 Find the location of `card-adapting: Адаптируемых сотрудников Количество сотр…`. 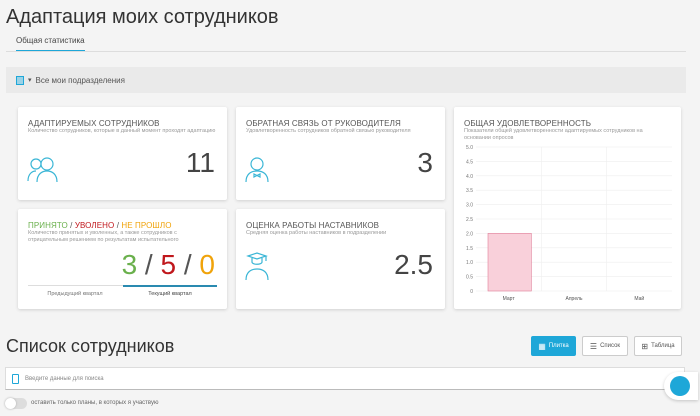

card-adapting: Адаптируемых сотрудников Количество сотр… is located at coordinates (122, 153).